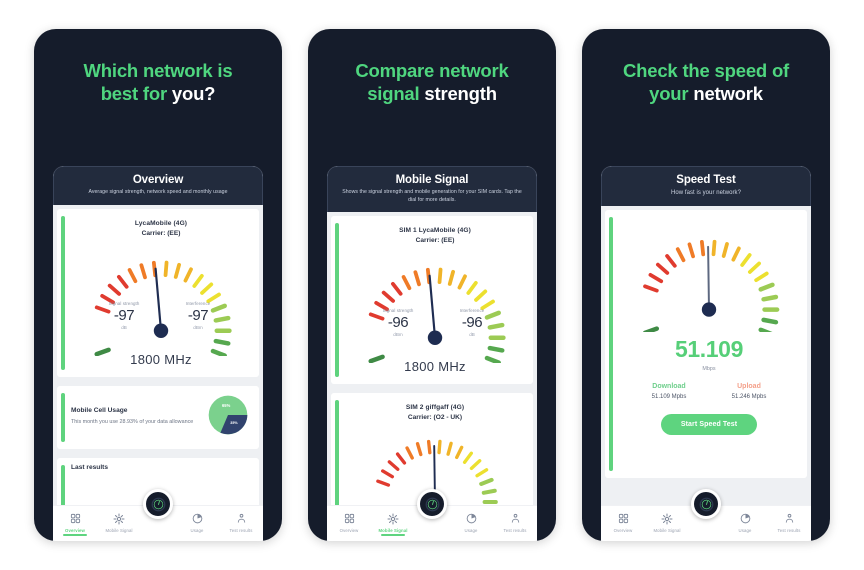 The width and height of the screenshot is (864, 570). Describe the element at coordinates (669, 391) in the screenshot. I see `download-block: Download 51.109 Mpbs` at that location.